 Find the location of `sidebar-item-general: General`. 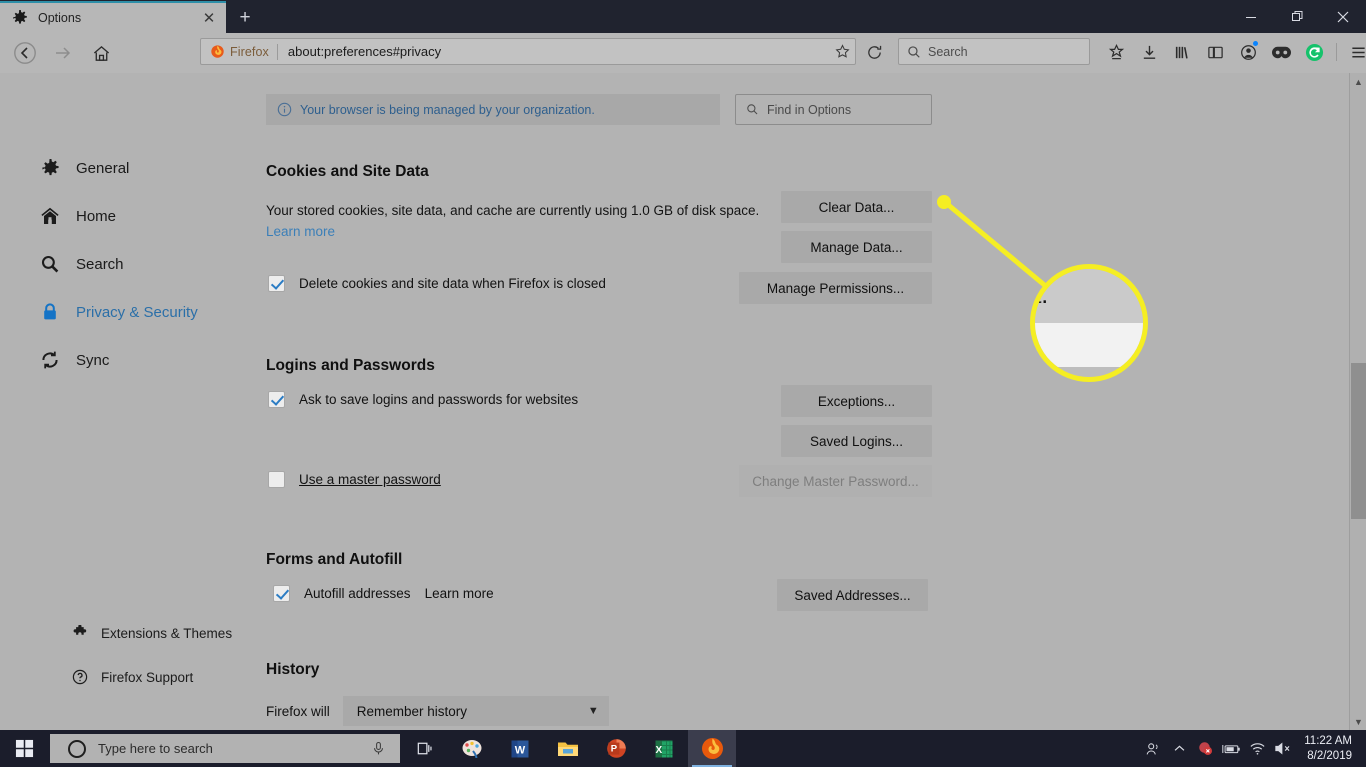

sidebar-item-general: General is located at coordinates (83, 168).